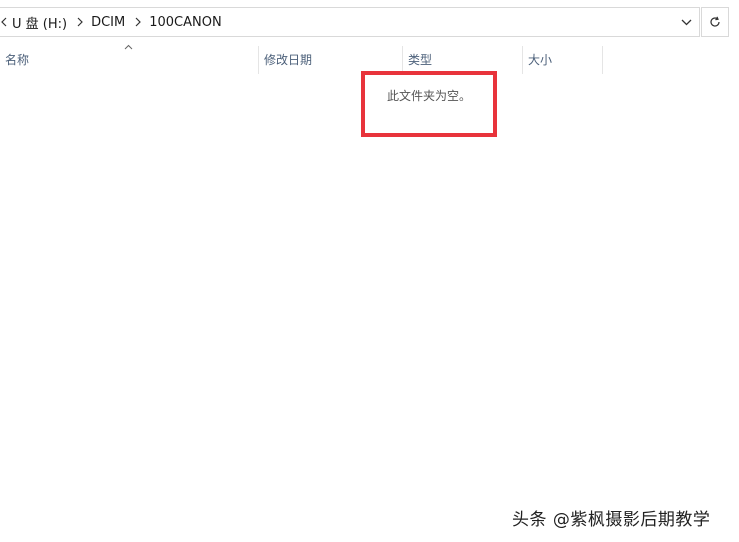 Image resolution: width=739 pixels, height=542 pixels. Describe the element at coordinates (288, 59) in the screenshot. I see `column-header-modified-label: 修改日期` at that location.